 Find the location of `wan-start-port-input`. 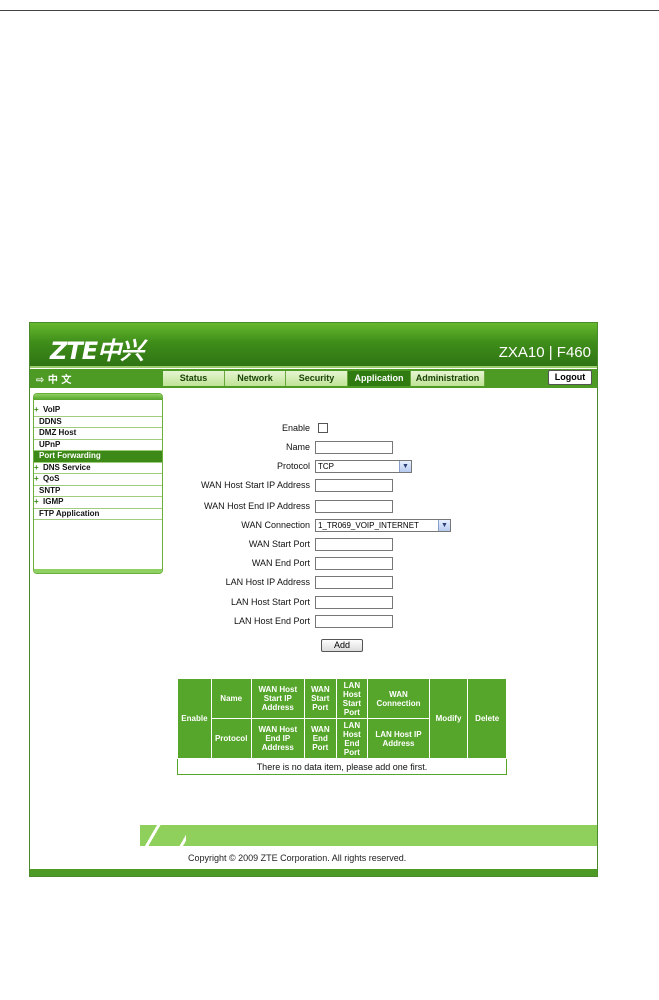

wan-start-port-input is located at coordinates (354, 544).